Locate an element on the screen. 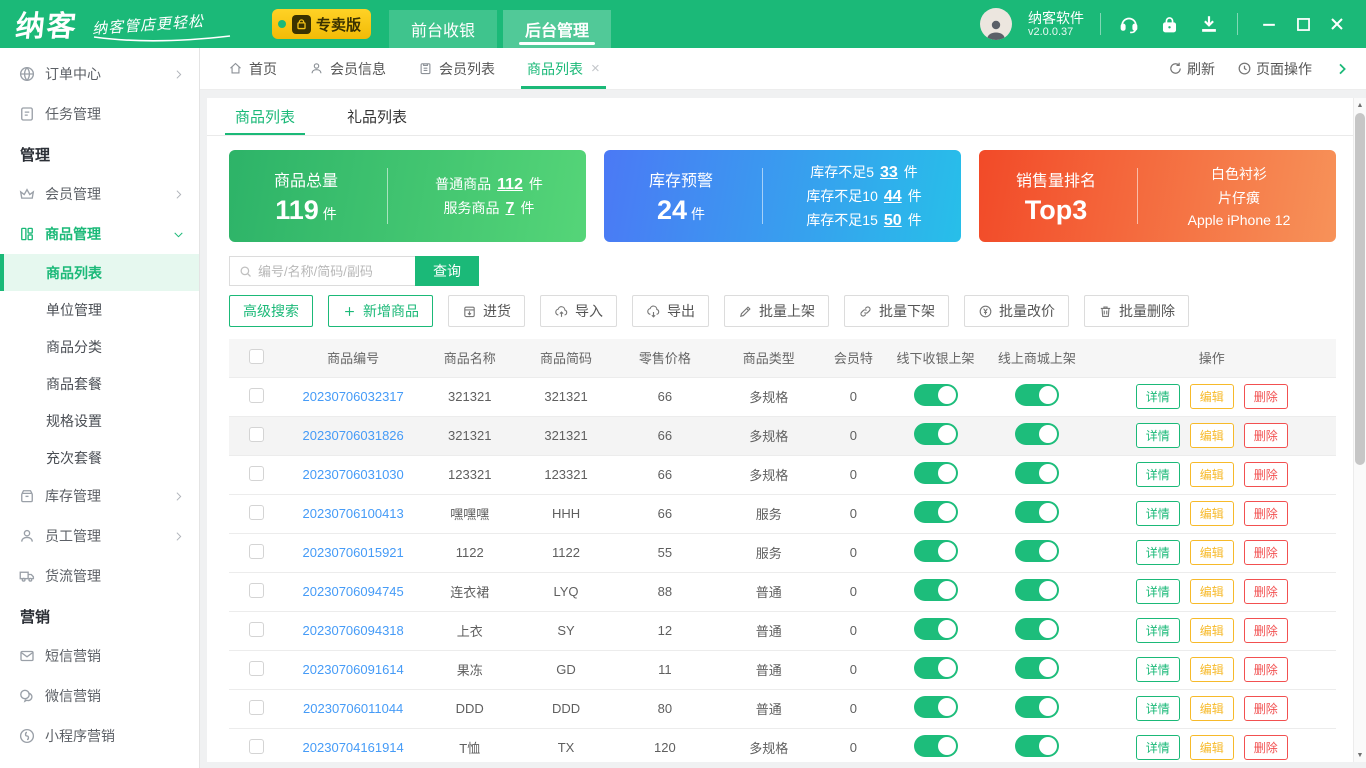 The width and height of the screenshot is (1366, 768). sidebar-item: 短信营销 is located at coordinates (99, 656).